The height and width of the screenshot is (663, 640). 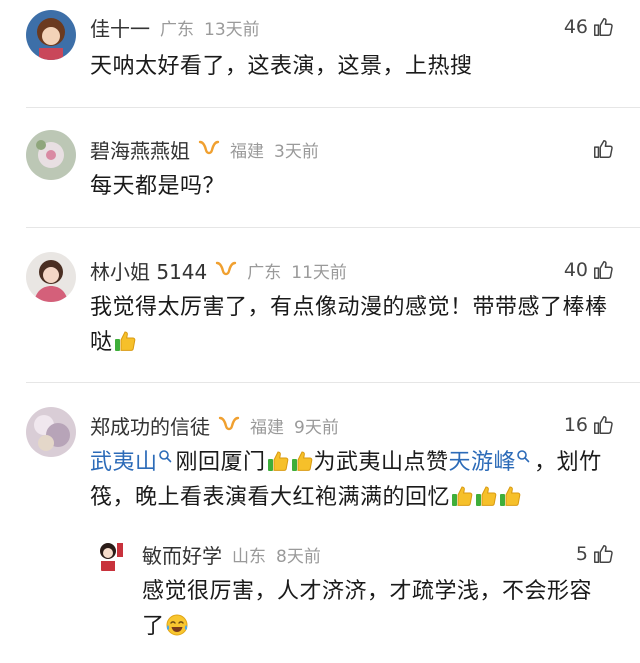 What do you see at coordinates (316, 427) in the screenshot?
I see `timestamp: 9天前` at bounding box center [316, 427].